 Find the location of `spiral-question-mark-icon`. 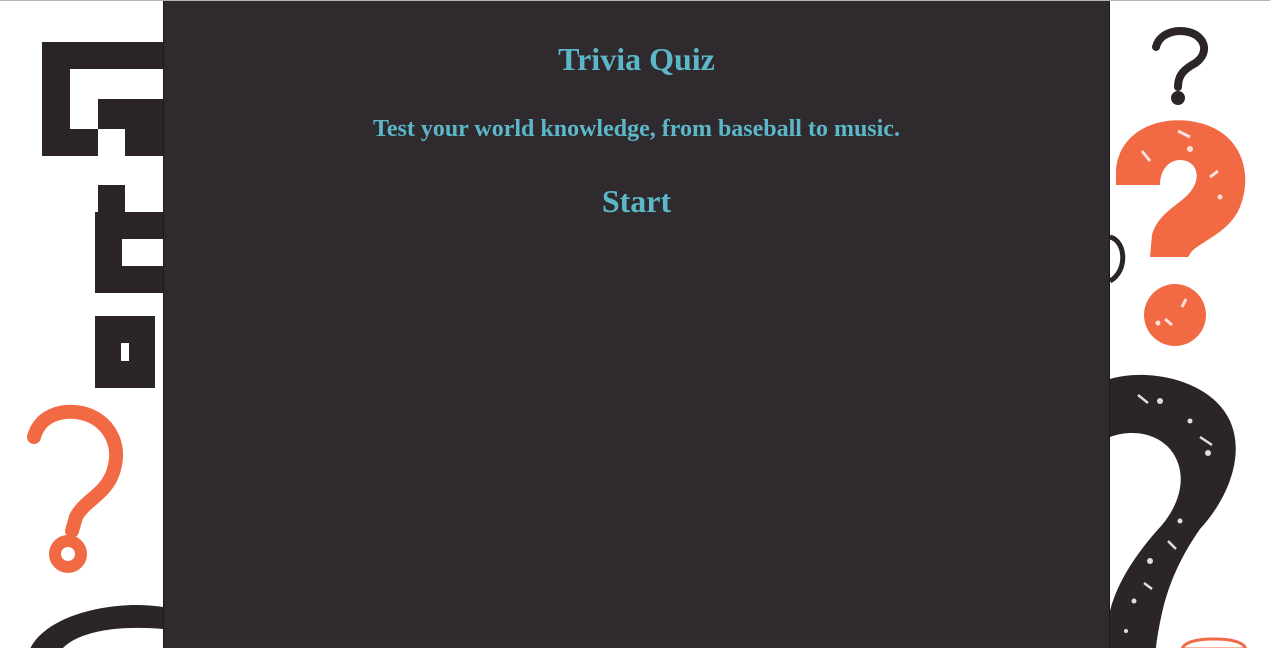

spiral-question-mark-icon is located at coordinates (102, 215).